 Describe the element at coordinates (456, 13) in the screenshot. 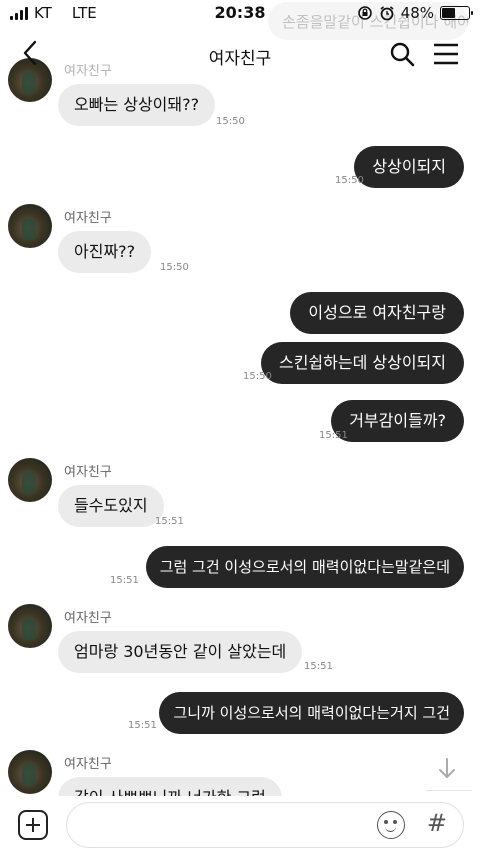

I see `battery-icon` at that location.